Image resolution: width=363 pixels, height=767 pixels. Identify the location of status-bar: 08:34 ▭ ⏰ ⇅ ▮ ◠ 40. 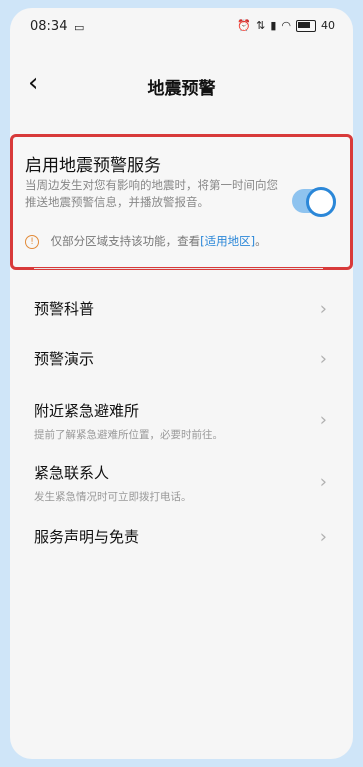
(182, 28).